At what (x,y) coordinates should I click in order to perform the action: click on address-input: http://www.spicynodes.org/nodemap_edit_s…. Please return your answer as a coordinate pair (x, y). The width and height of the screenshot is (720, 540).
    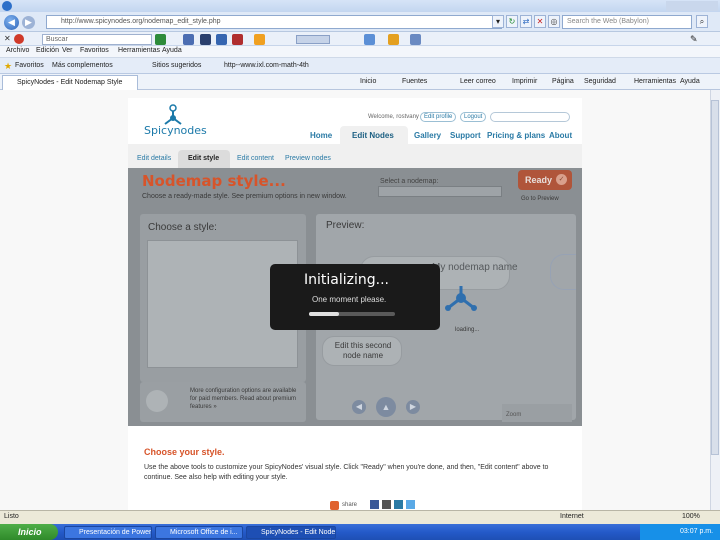
    Looking at the image, I should click on (274, 22).